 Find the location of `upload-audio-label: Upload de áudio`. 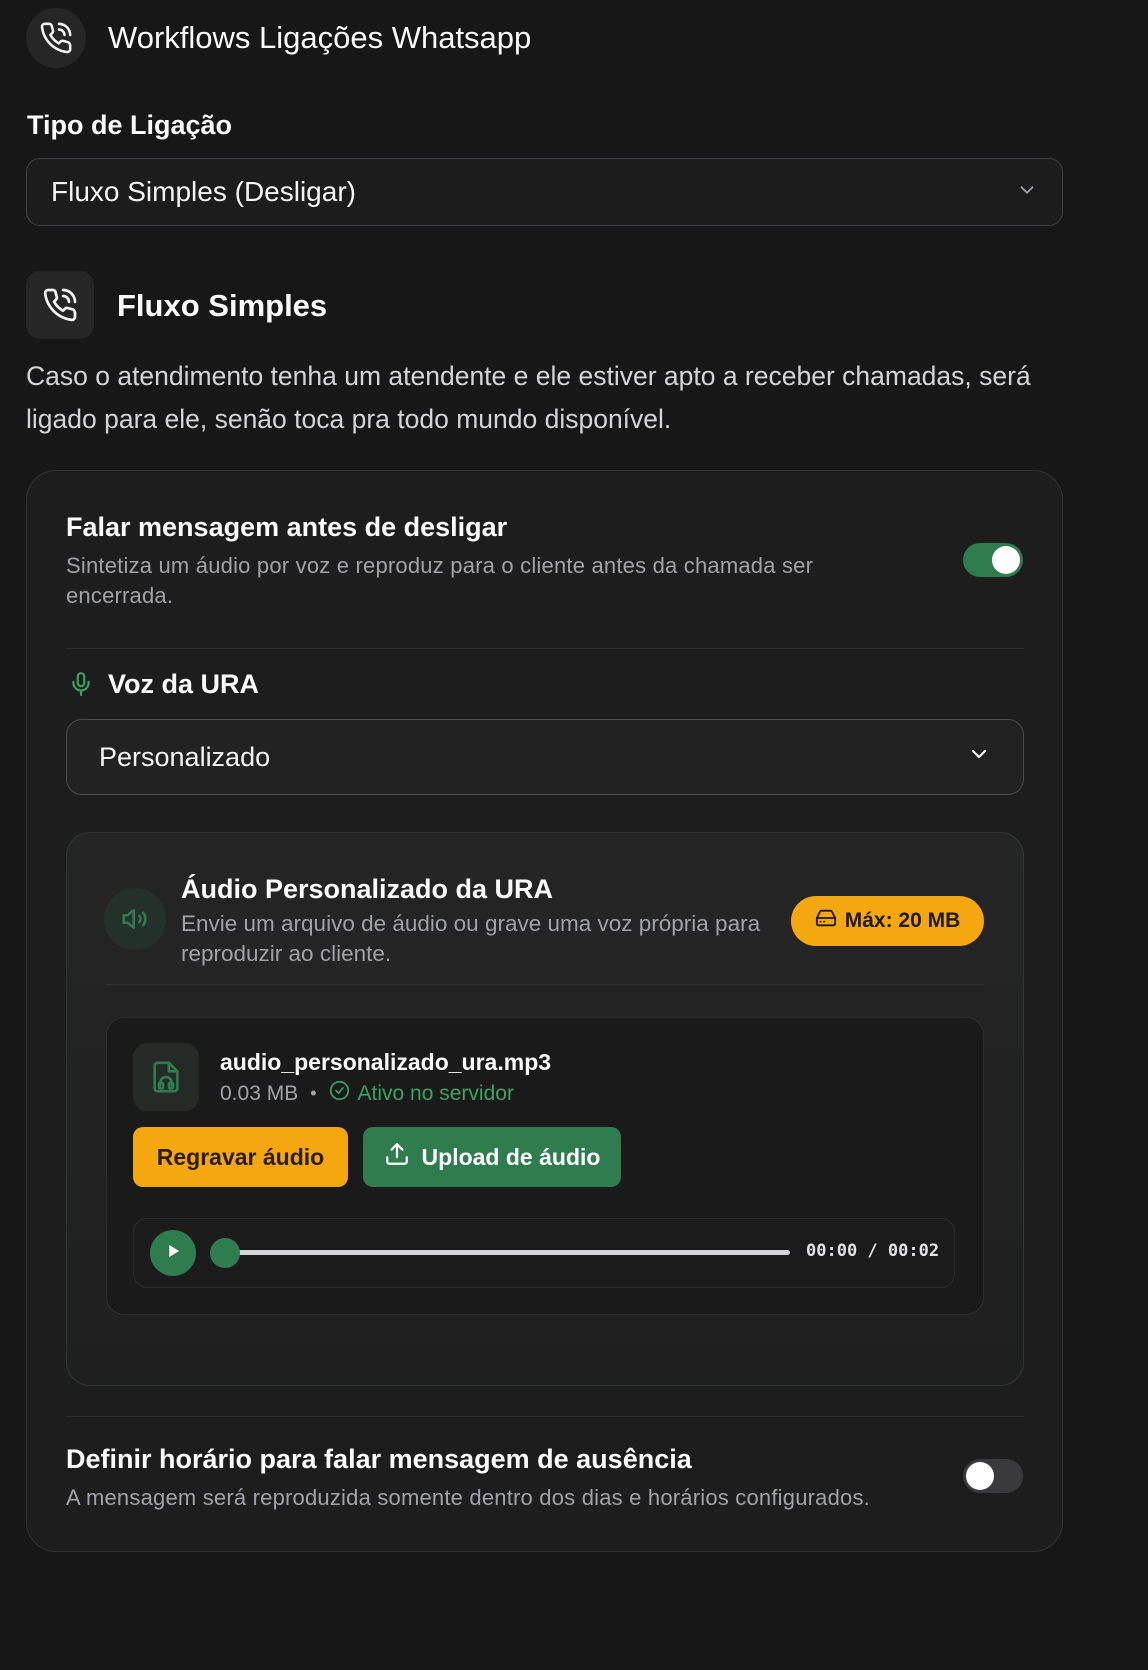

upload-audio-label: Upload de áudio is located at coordinates (511, 1156).